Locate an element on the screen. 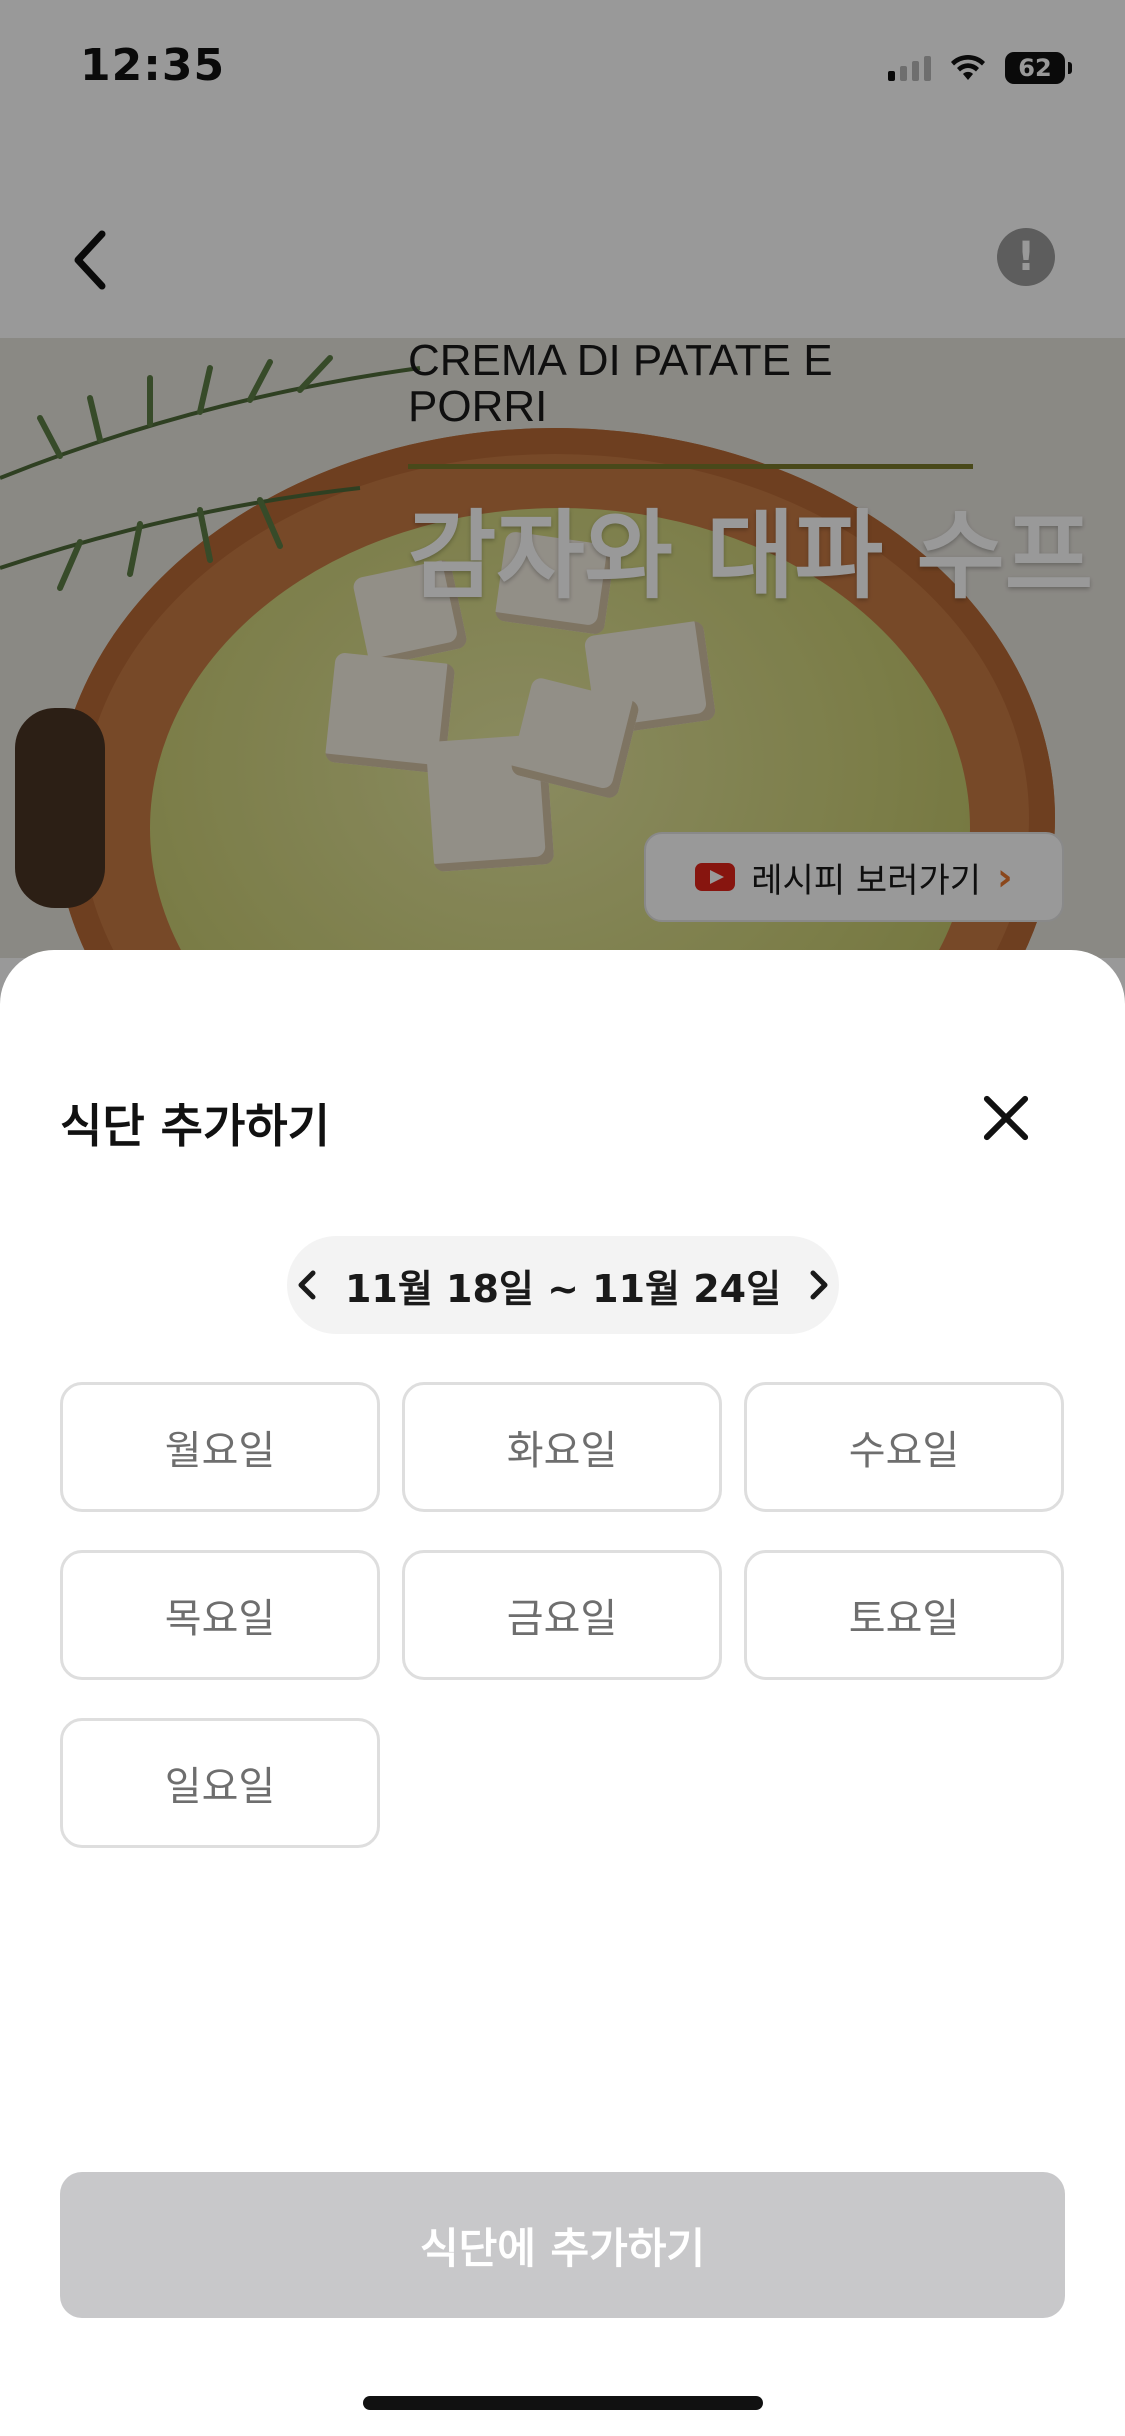 This screenshot has width=1125, height=2436. day-button-monday: 월요일 is located at coordinates (220, 1447).